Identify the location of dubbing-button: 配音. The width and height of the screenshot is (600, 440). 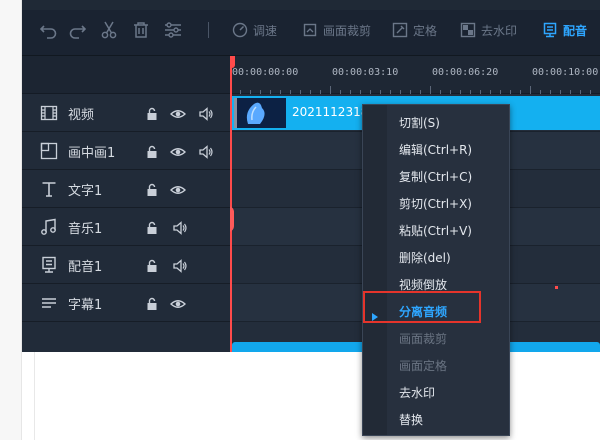
(564, 30).